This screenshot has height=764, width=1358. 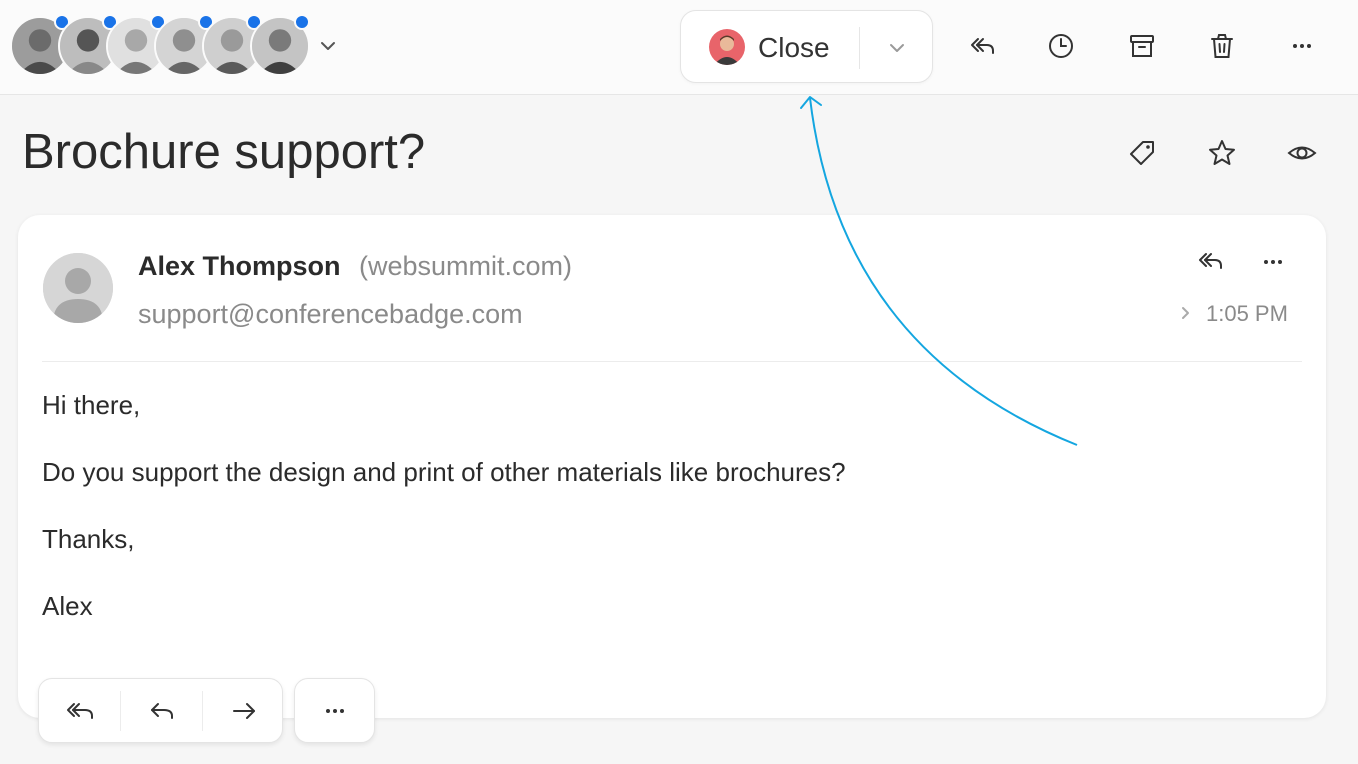 I want to click on body-line: Thanks,, so click(x=88, y=539).